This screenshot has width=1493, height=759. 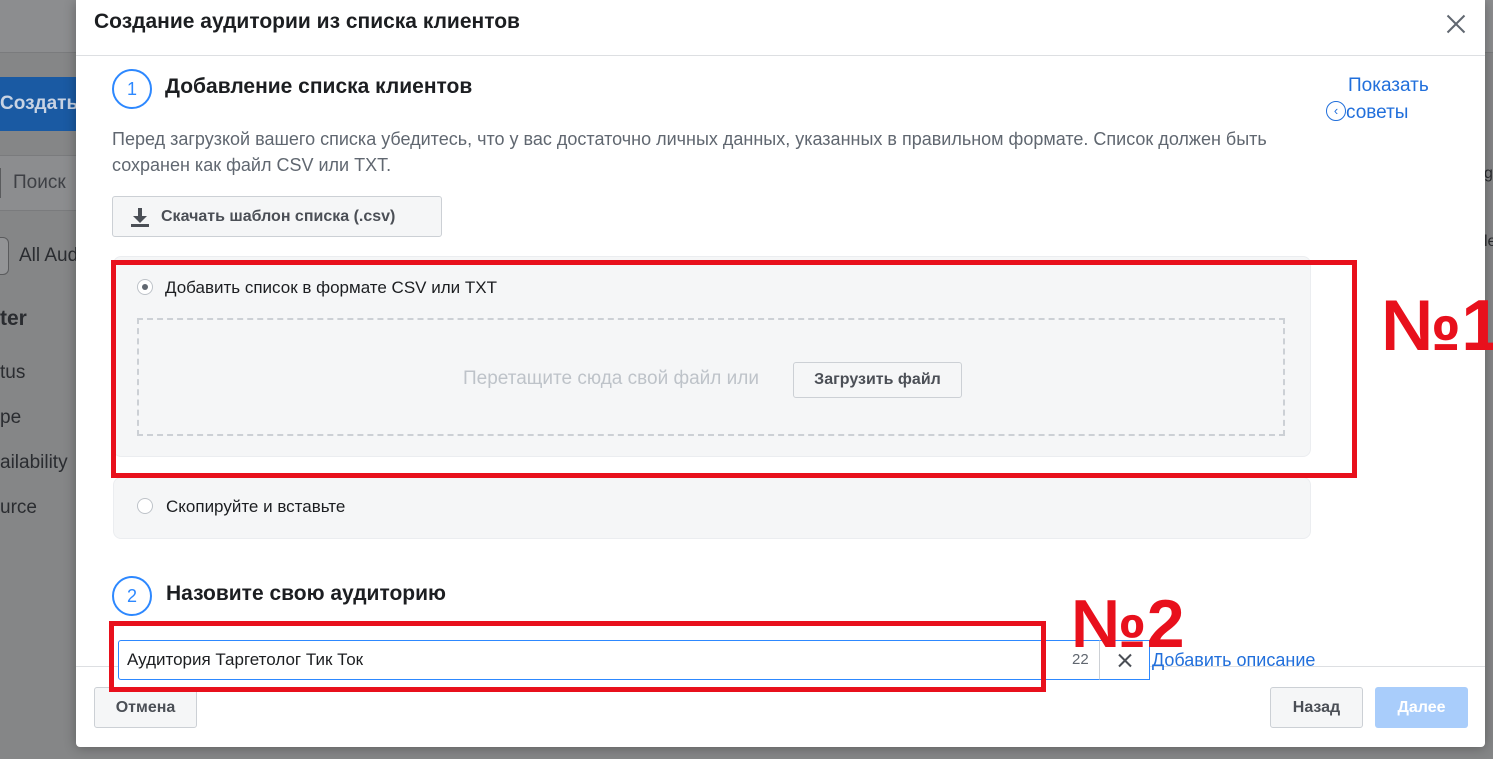 I want to click on download-template-button: Скачать шаблон списка (.csv), so click(x=277, y=216).